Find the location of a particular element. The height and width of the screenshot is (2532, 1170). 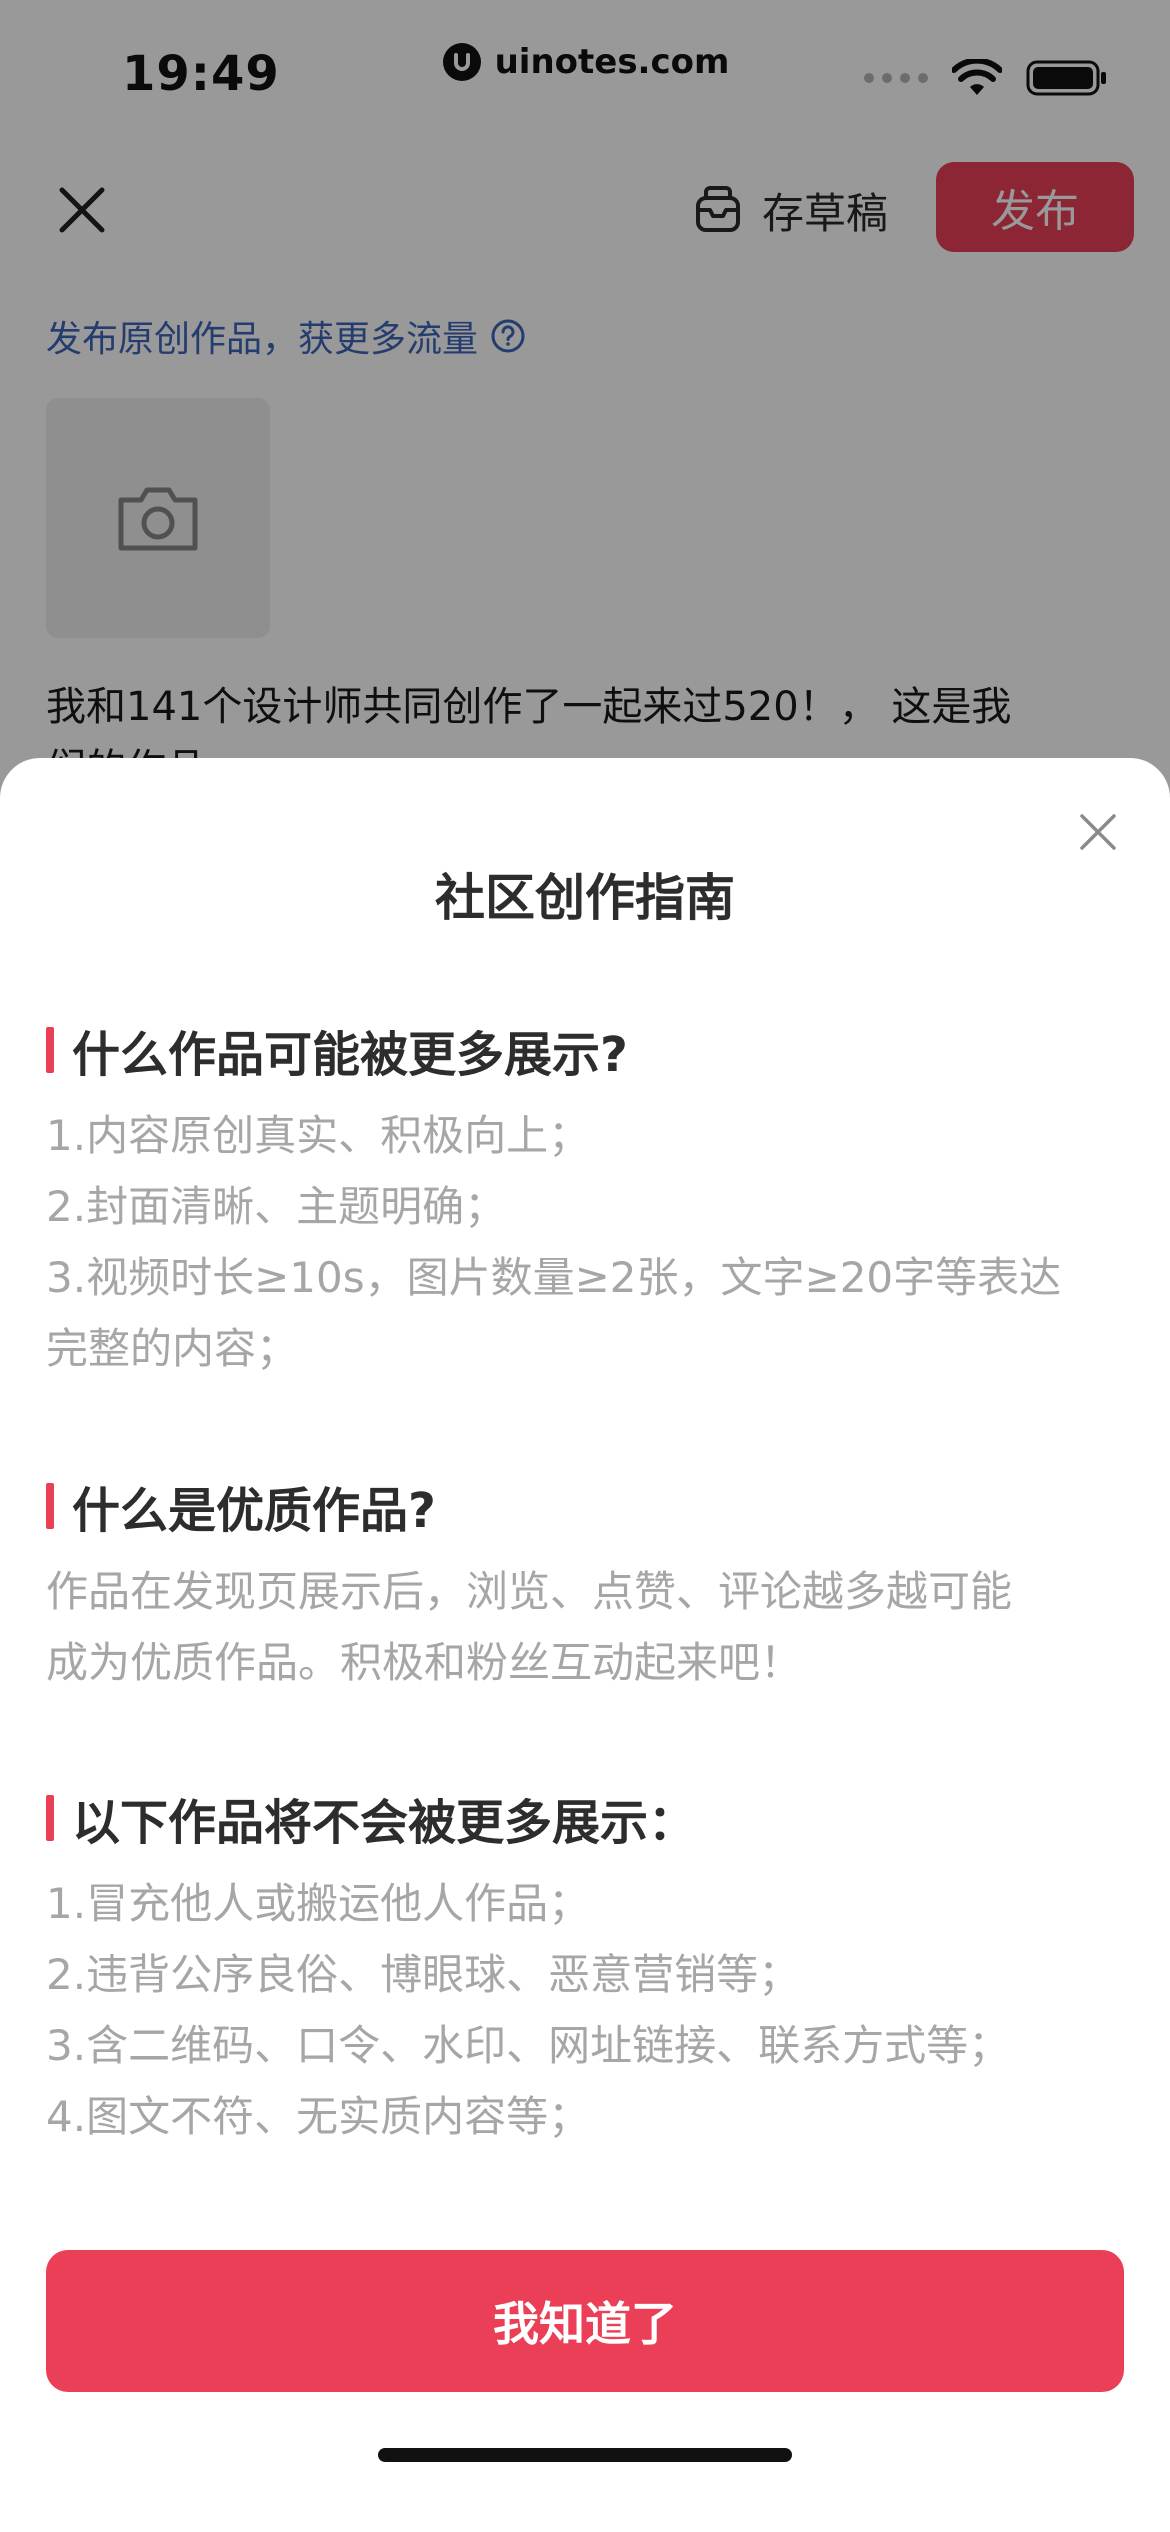

section-title: 以下作品将不会被更多展示： is located at coordinates (384, 1823).